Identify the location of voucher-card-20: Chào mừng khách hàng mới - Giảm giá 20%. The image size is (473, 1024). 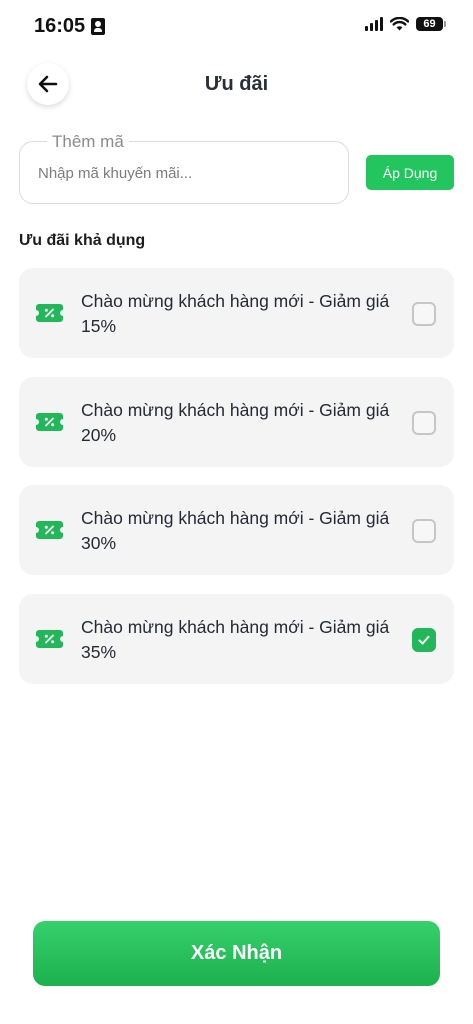
(236, 422).